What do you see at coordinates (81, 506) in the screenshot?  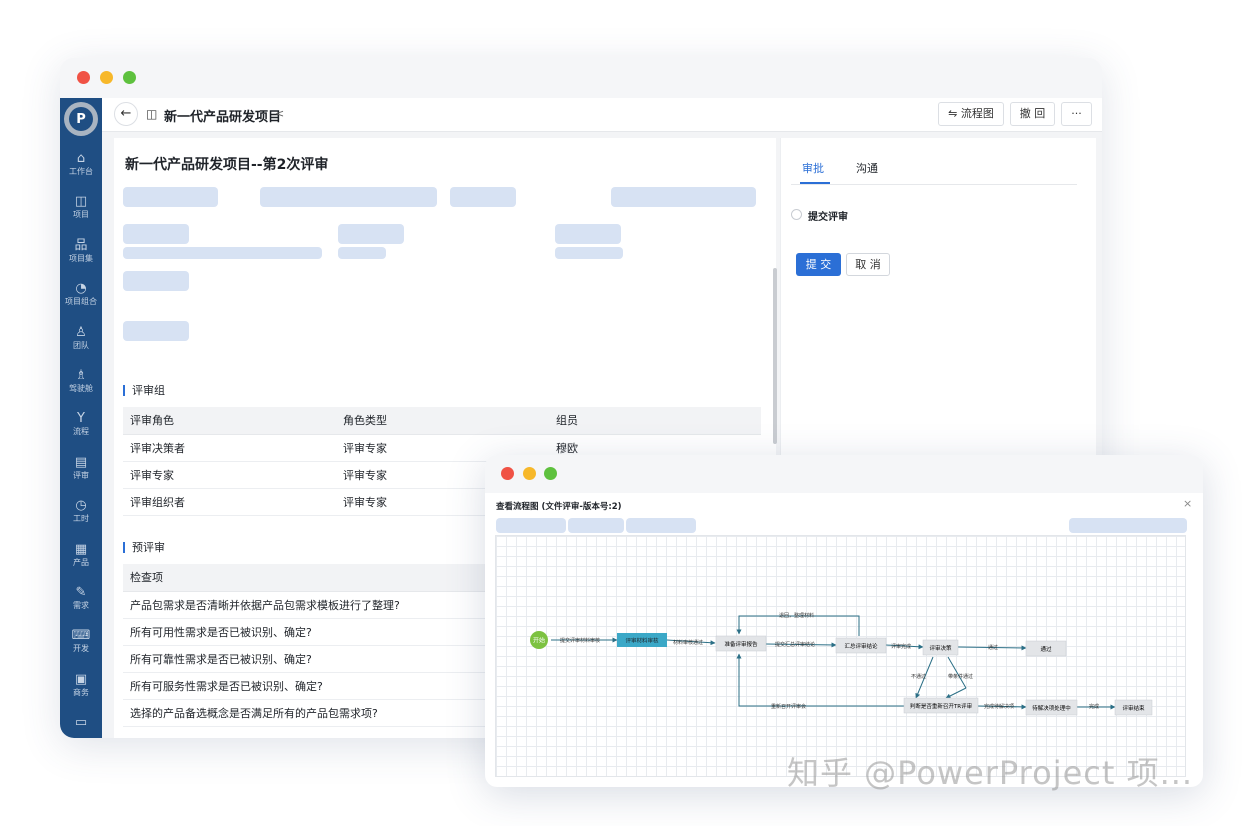 I see `time-icon: ◷` at bounding box center [81, 506].